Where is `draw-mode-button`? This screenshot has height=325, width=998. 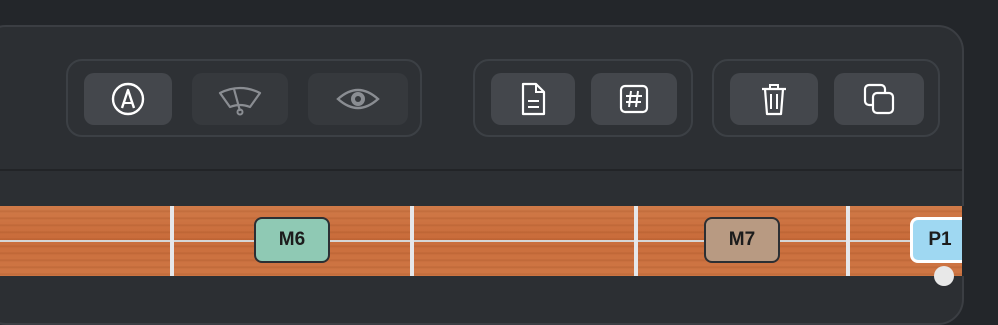
draw-mode-button is located at coordinates (128, 99).